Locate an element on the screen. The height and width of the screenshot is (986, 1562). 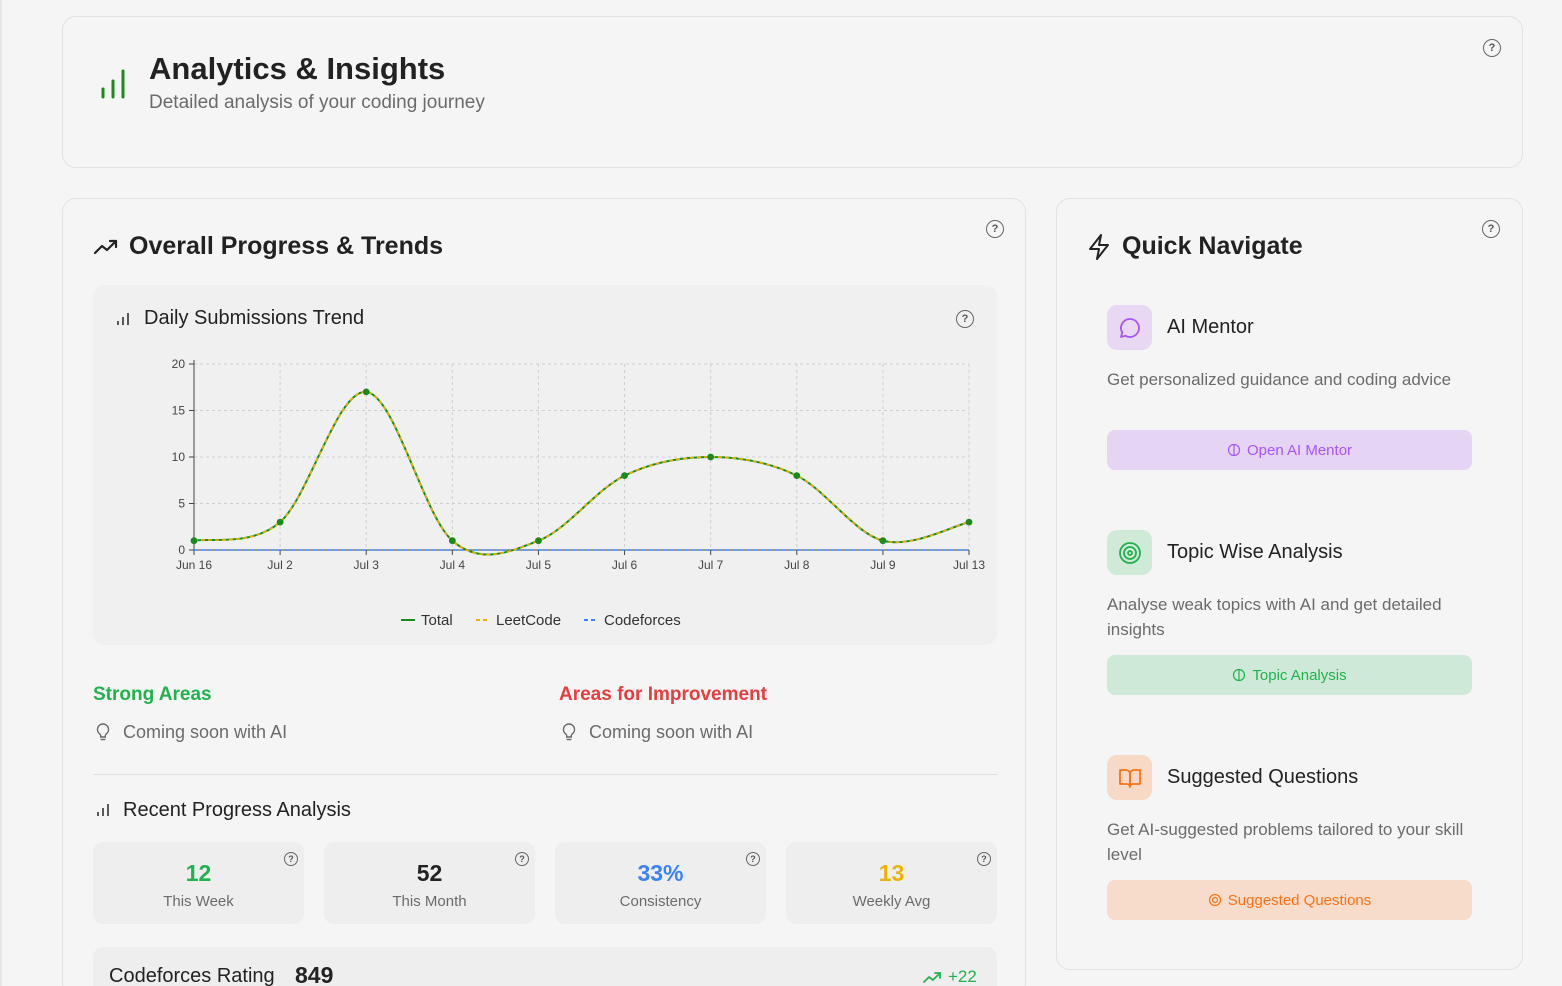
rating-label: Codeforces Rating is located at coordinates (192, 975).